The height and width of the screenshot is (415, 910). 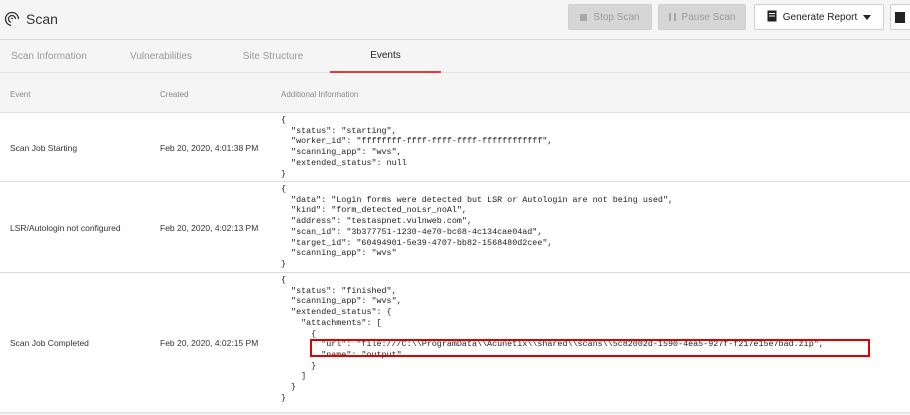 I want to click on column-header-additional-information: Additional Information, so click(x=320, y=94).